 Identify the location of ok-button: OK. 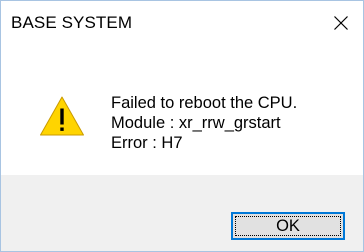
(288, 226).